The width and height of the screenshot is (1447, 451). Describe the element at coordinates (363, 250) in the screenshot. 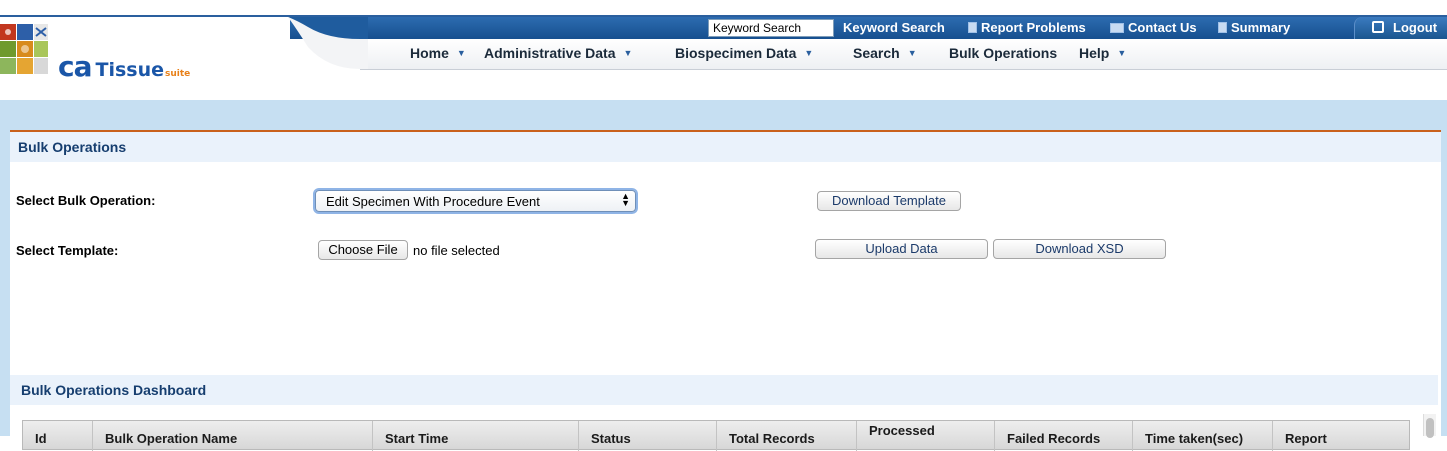

I see `choose-file-button: Choose File` at that location.